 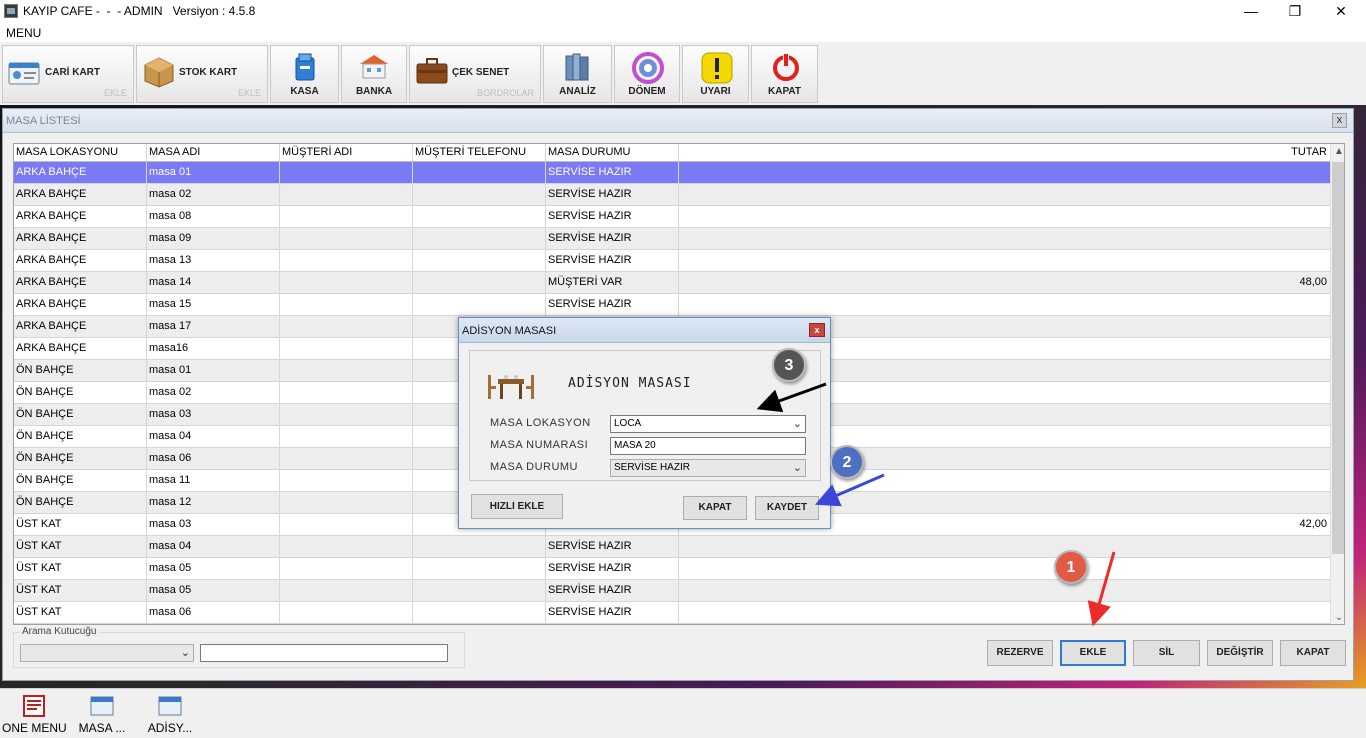 I want to click on box-icon, so click(x=159, y=72).